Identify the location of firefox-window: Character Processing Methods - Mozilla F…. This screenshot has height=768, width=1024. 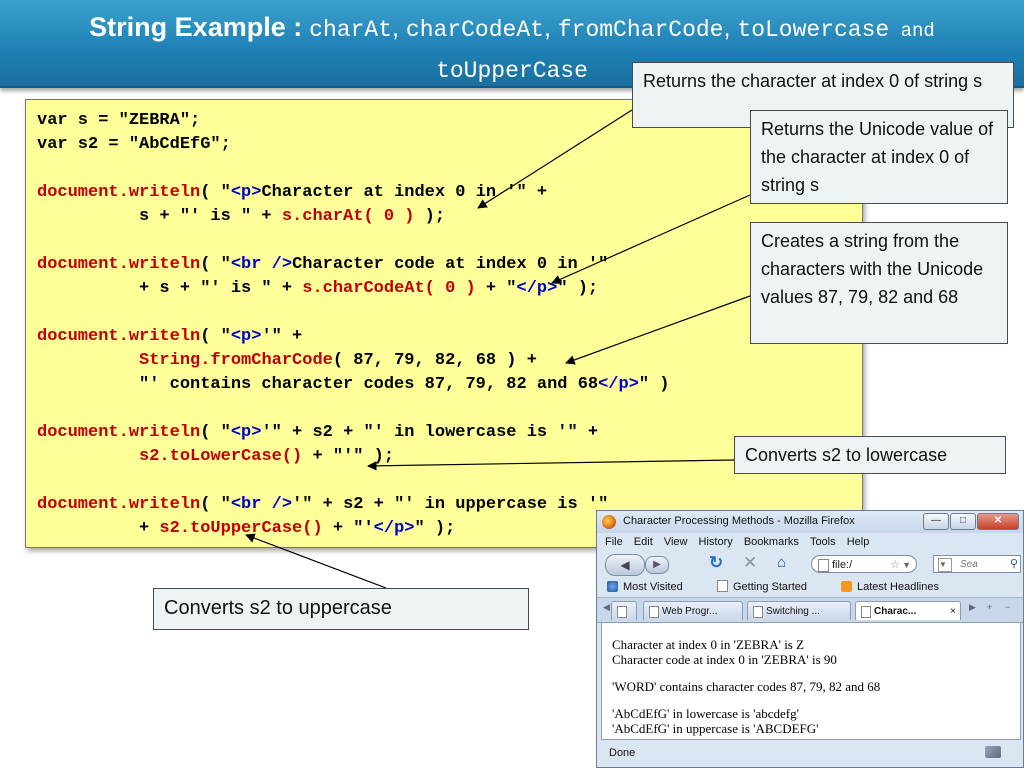
(810, 639).